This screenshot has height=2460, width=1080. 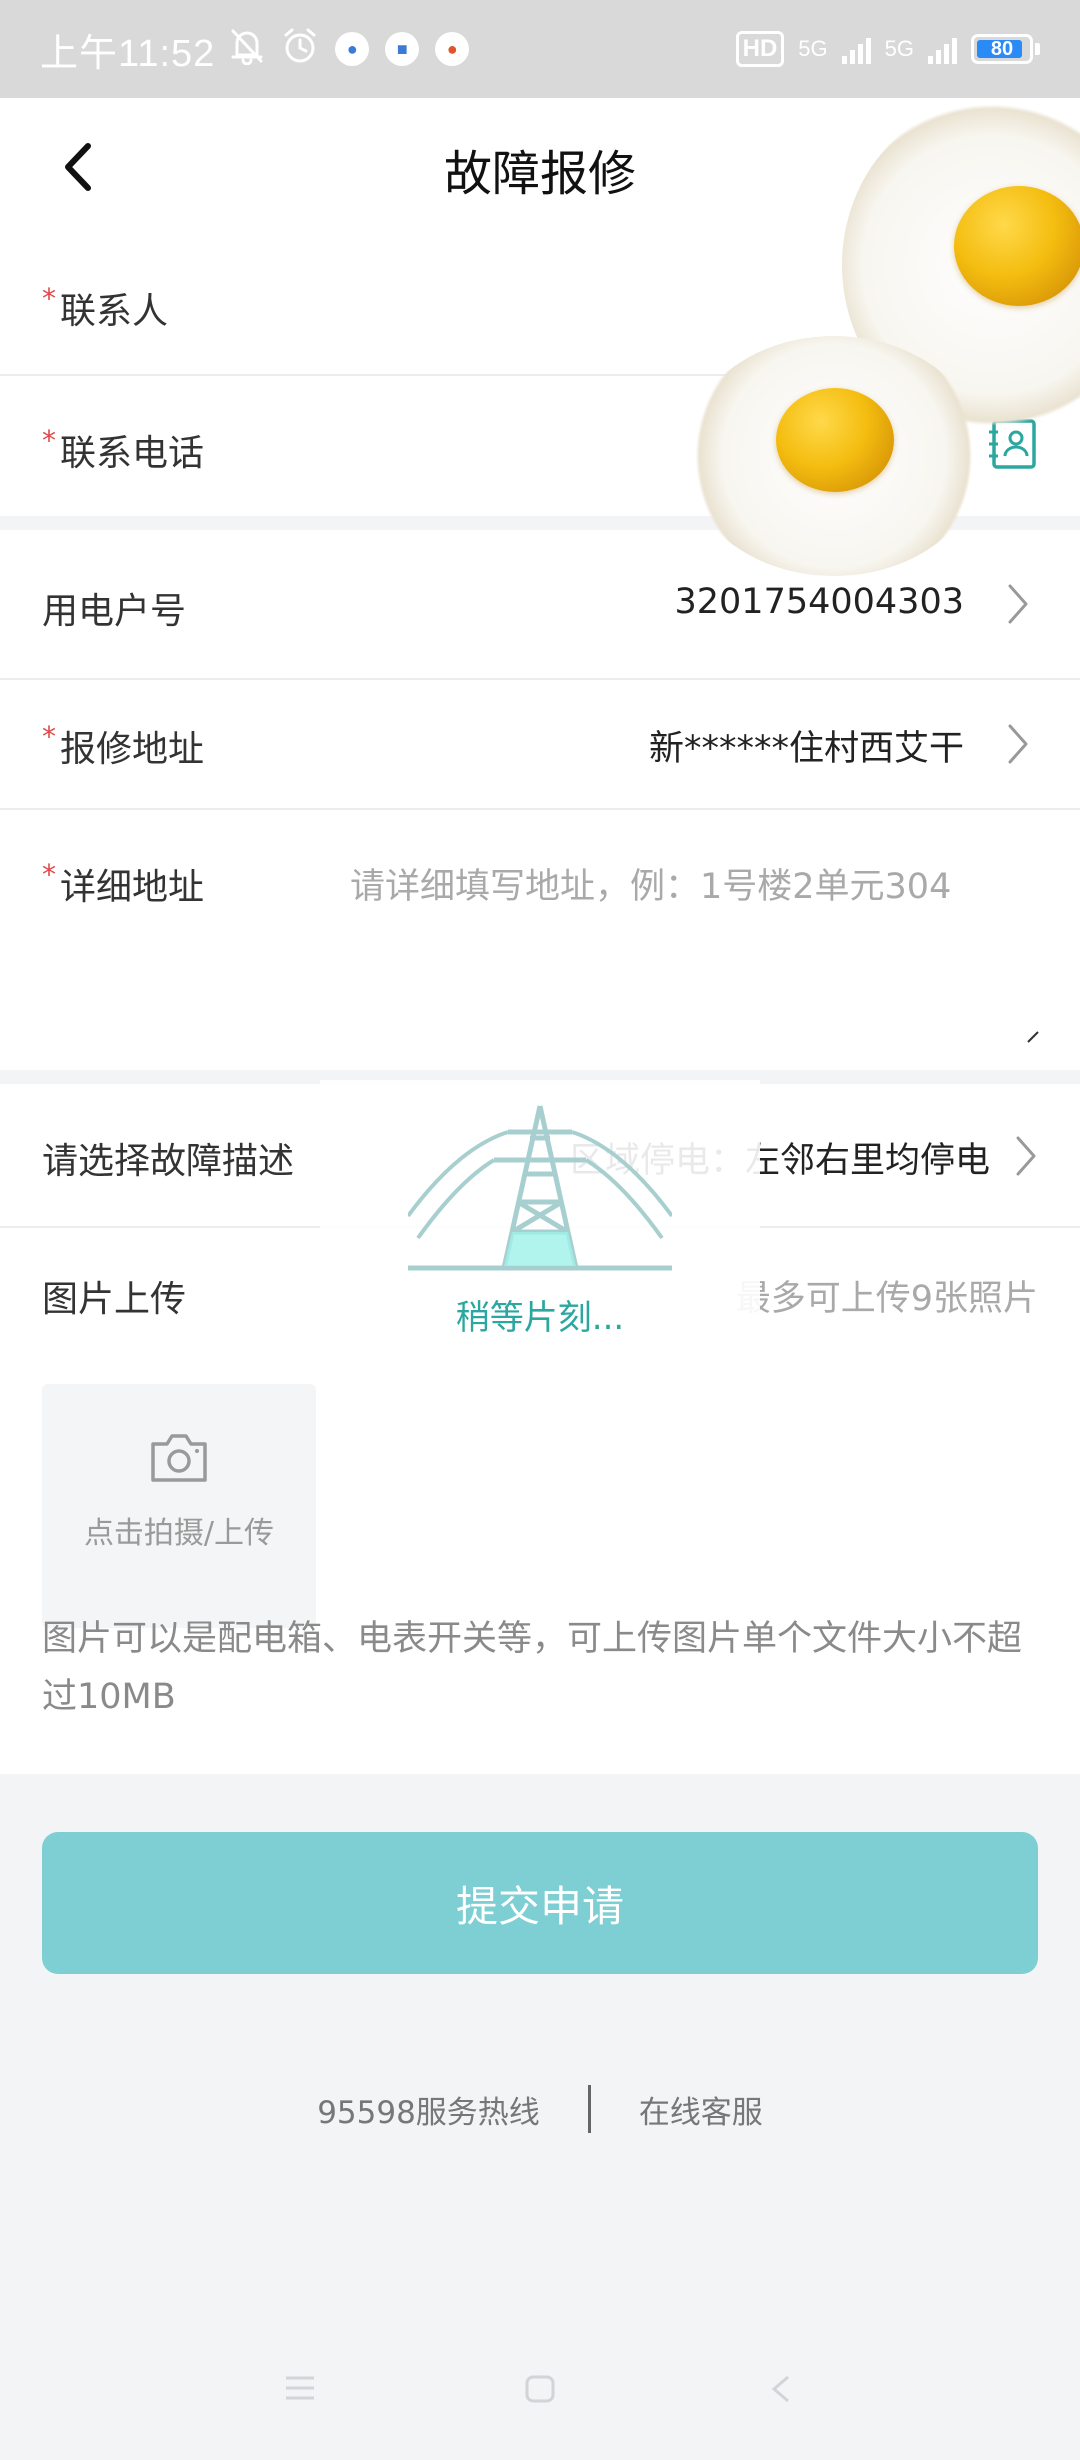 What do you see at coordinates (540, 49) in the screenshot?
I see `status-bar: 上午11:52 ● ■ ● HD 5G 5G 80` at bounding box center [540, 49].